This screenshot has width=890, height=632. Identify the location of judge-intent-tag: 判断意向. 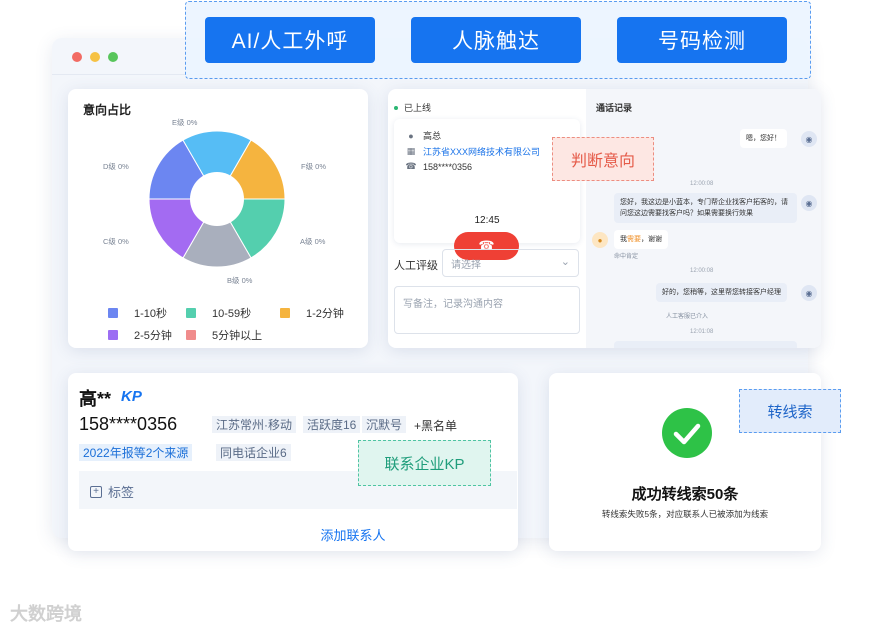
(603, 159).